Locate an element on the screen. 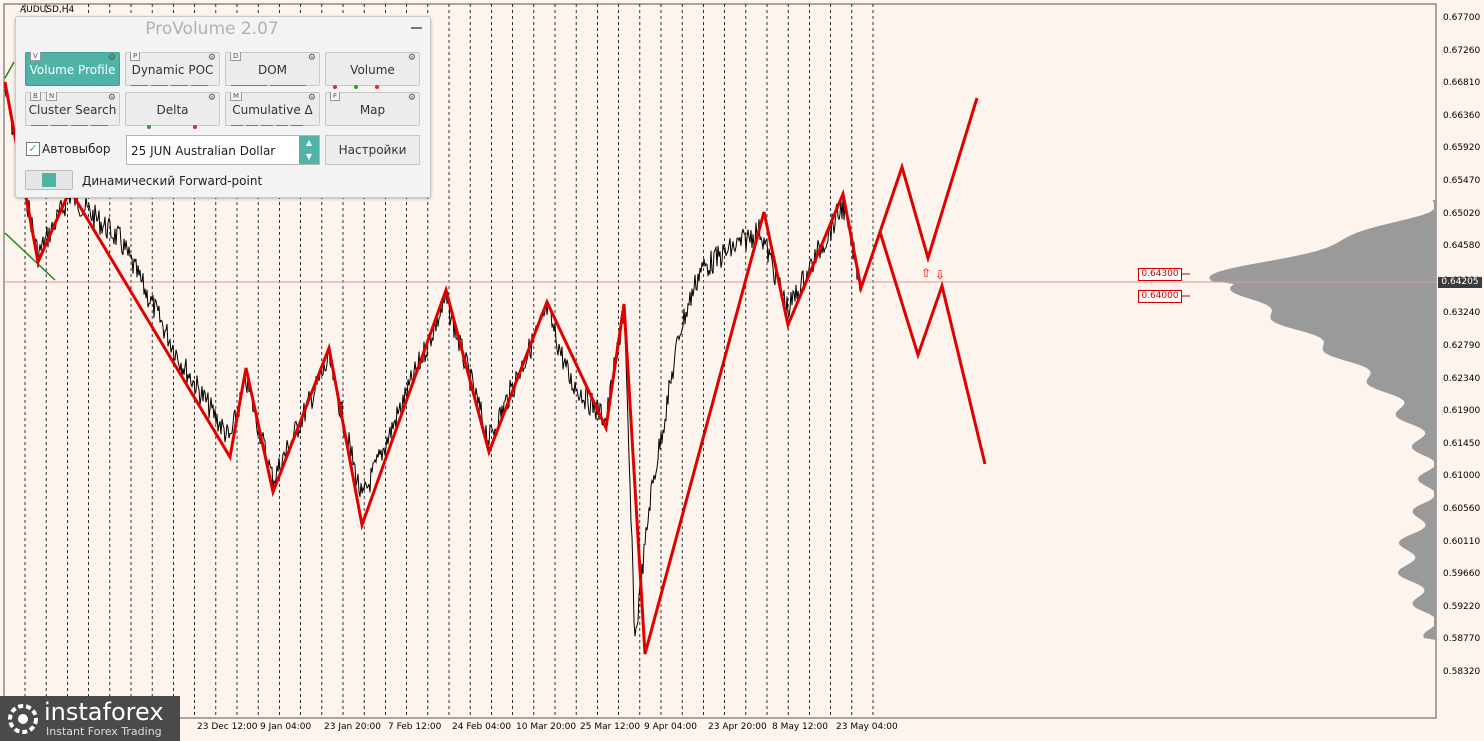 The height and width of the screenshot is (741, 1484). symbol-label: AUDUSD,H4 is located at coordinates (47, 10).